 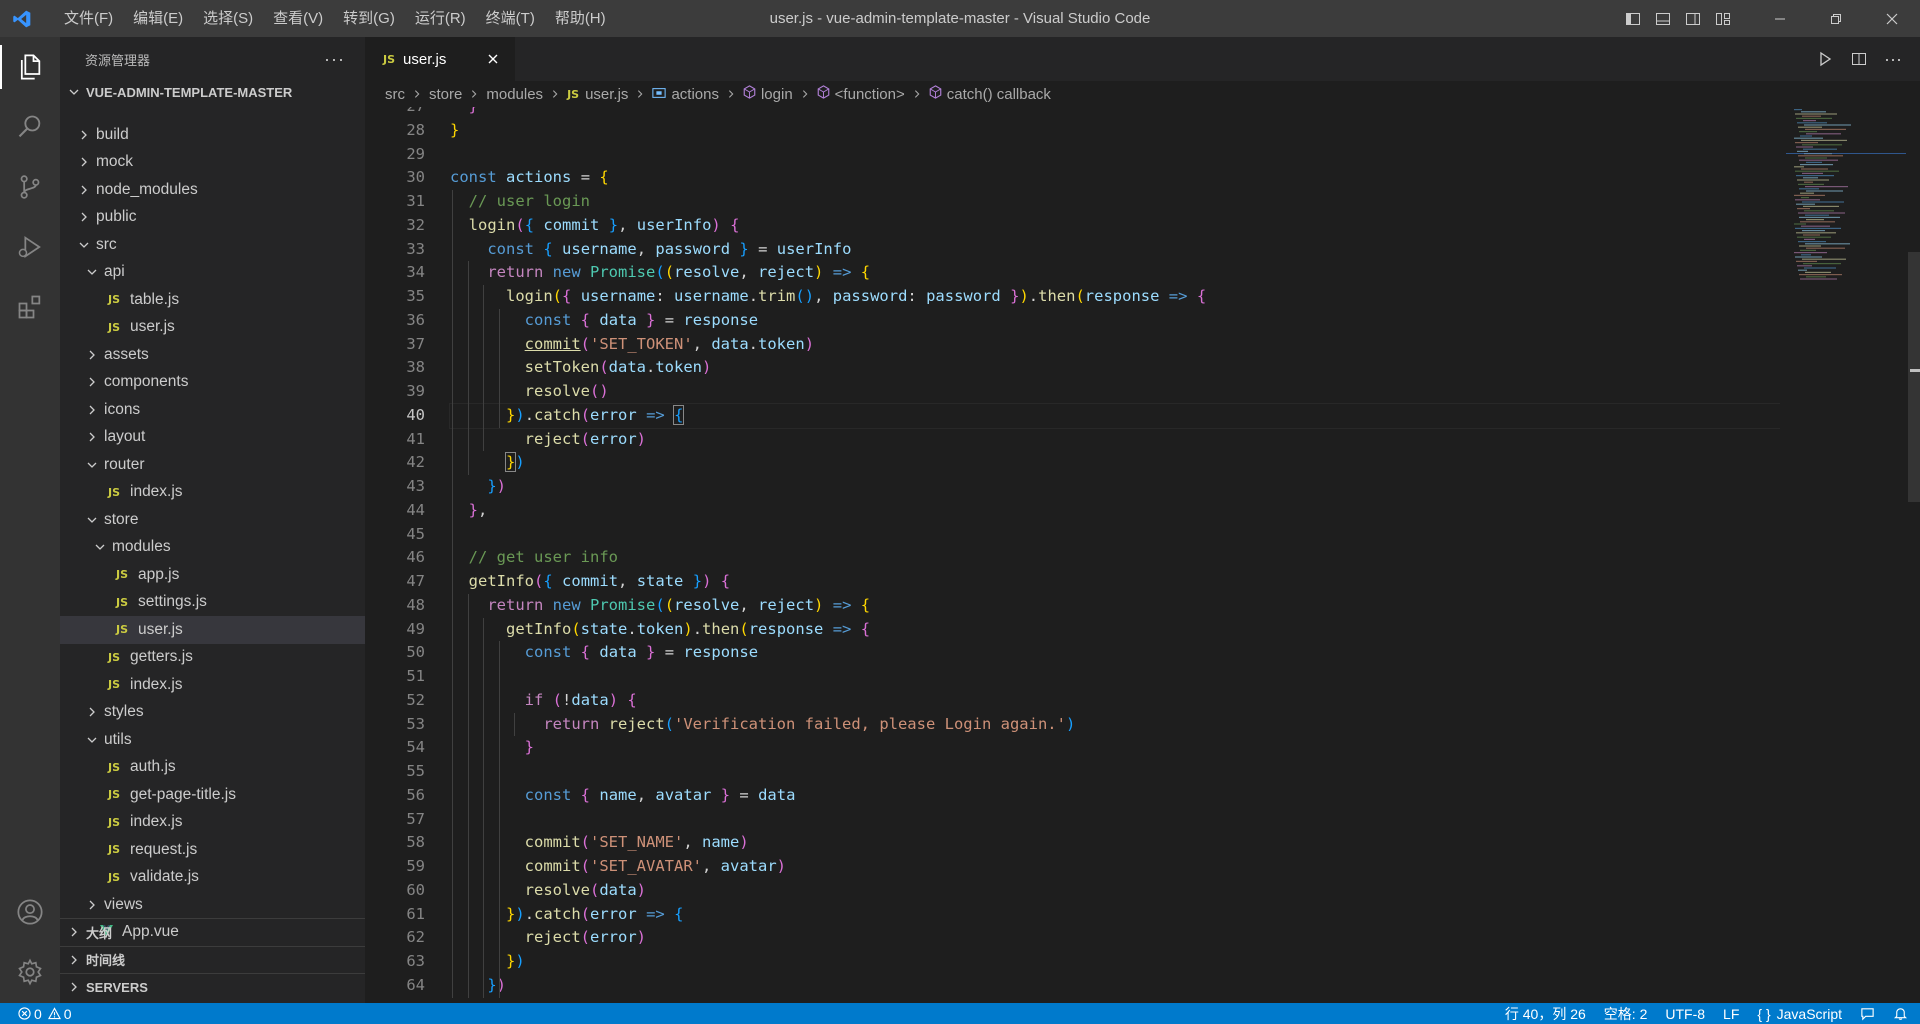 I want to click on tree-folder: mock, so click(x=212, y=163).